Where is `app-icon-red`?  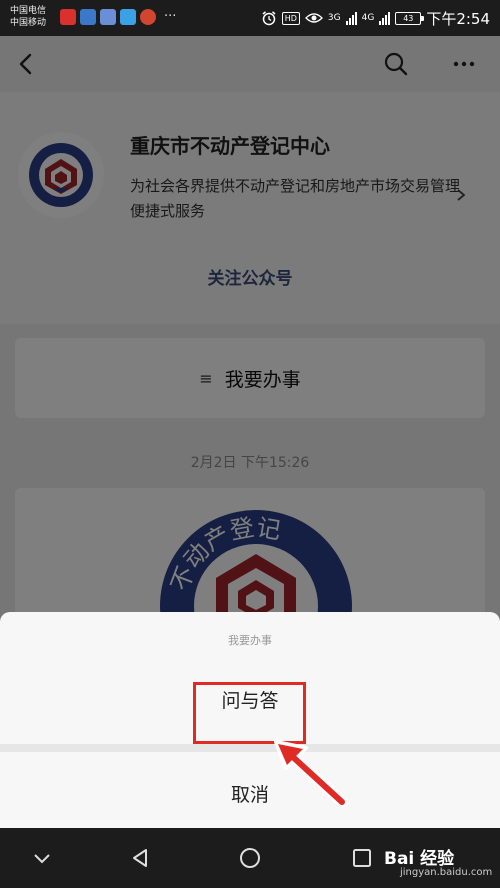
app-icon-red is located at coordinates (68, 17).